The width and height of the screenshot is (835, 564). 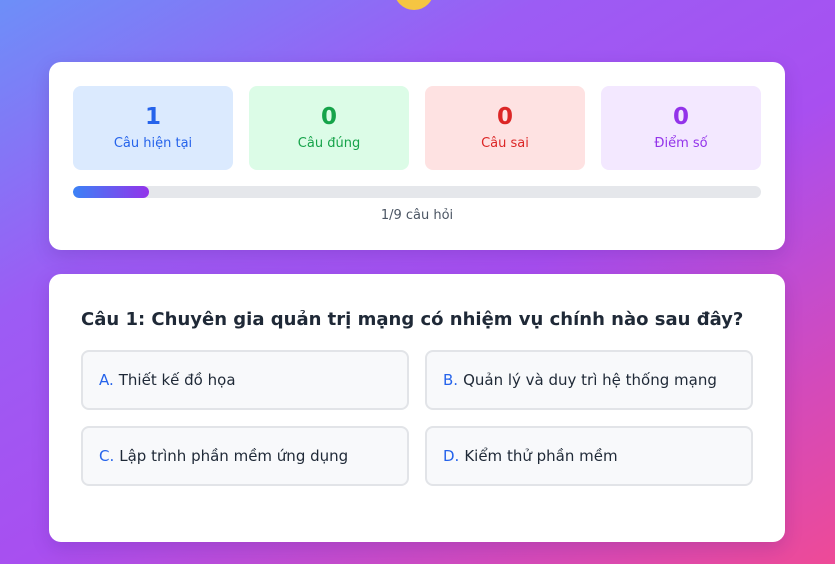 I want to click on progress-text: 1/9 câu hỏi, so click(x=417, y=215).